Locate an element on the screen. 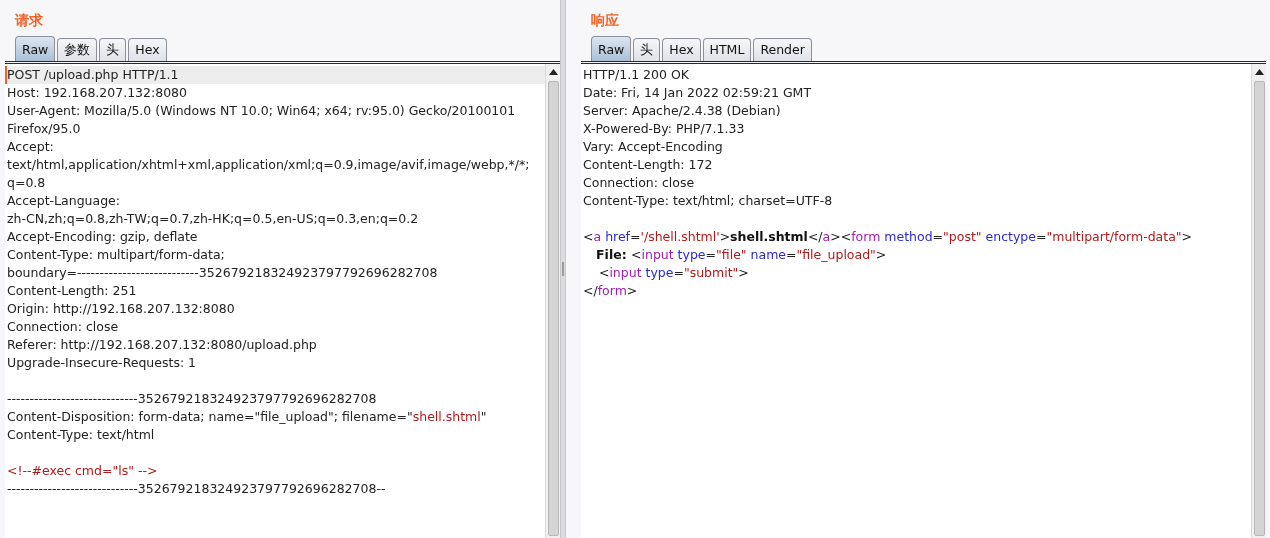  tab: 参数 is located at coordinates (77, 49).